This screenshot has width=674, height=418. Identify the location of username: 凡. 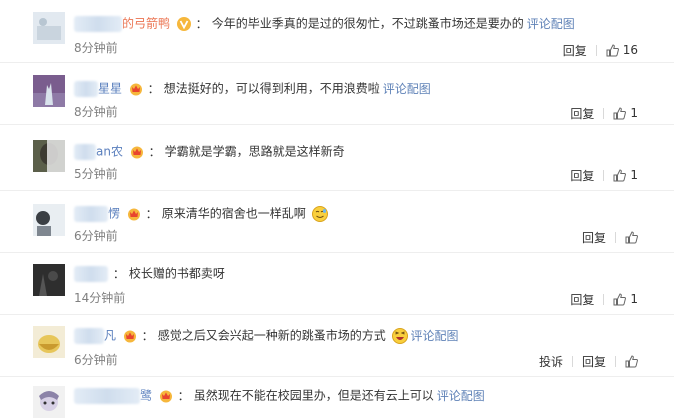
(110, 336).